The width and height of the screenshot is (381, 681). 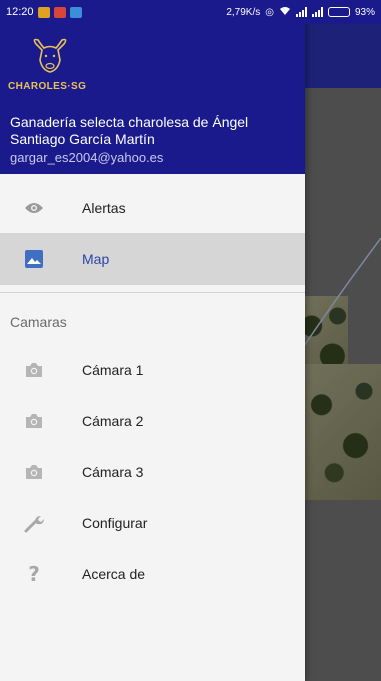 What do you see at coordinates (113, 472) in the screenshot?
I see `nav-label-camera-3: Cámara 3` at bounding box center [113, 472].